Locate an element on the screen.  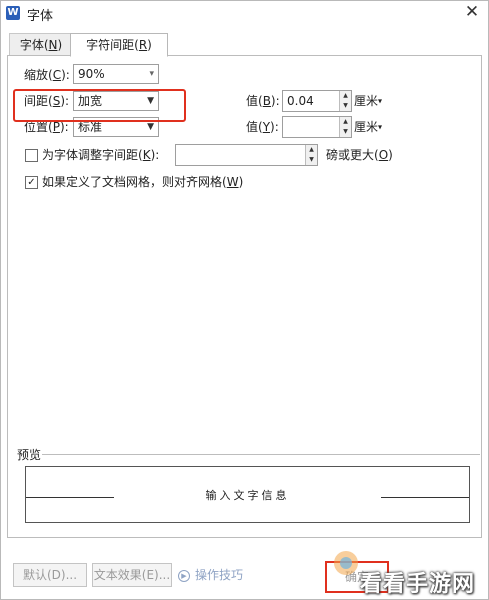
scale-value: 90% is located at coordinates (91, 74).